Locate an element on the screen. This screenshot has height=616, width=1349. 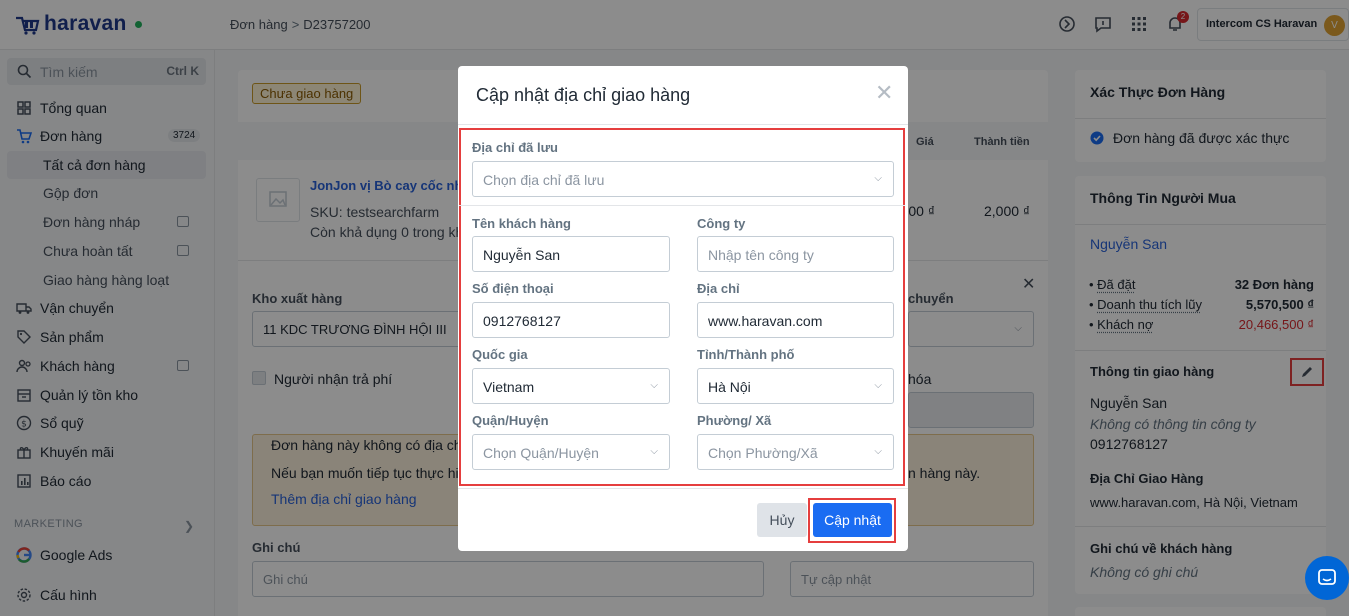
company-input: Nhập tên công ty is located at coordinates (795, 254).